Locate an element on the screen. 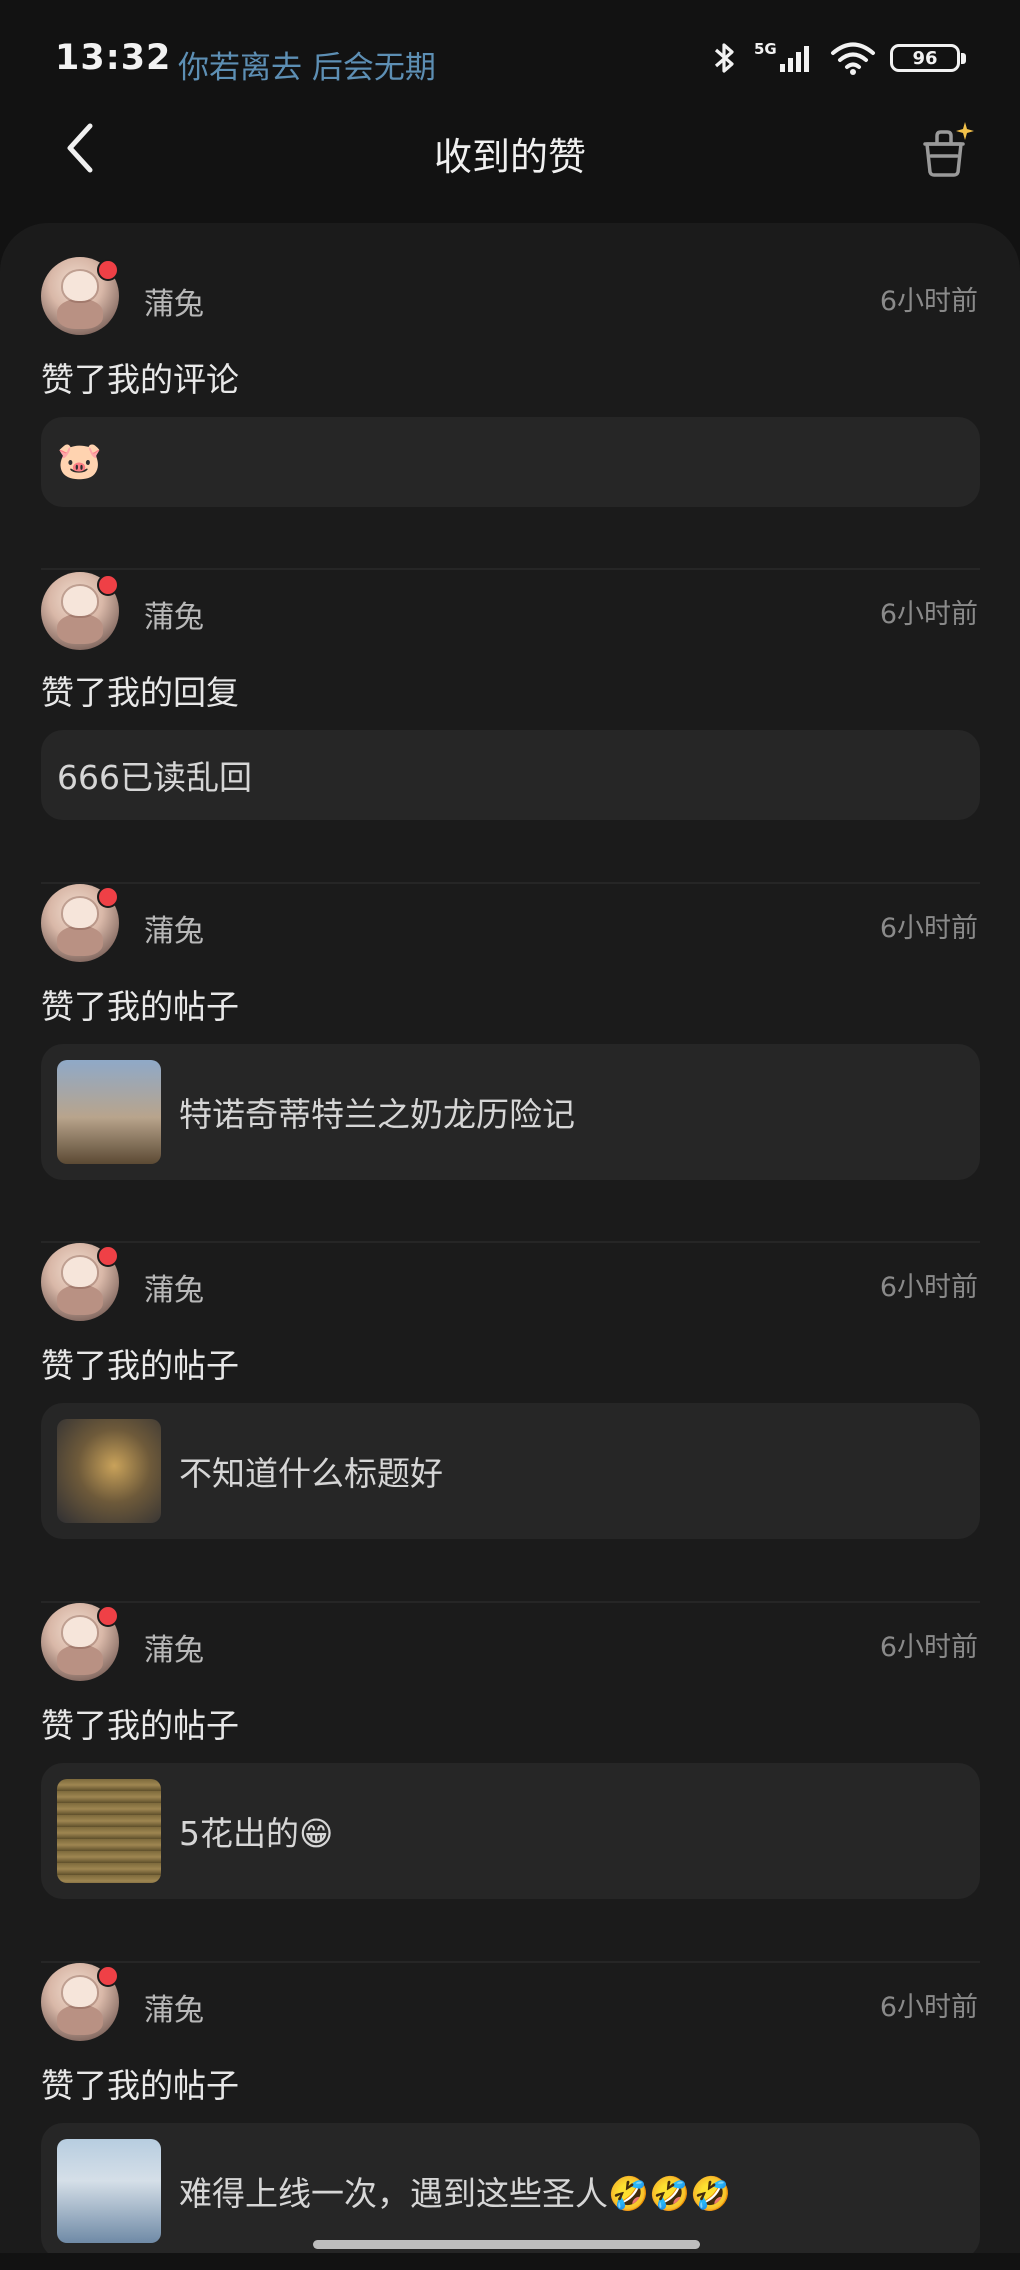  list-item: 蒲兔 6小时前 赞了我的帖子 5花出的😁 is located at coordinates (510, 1783).